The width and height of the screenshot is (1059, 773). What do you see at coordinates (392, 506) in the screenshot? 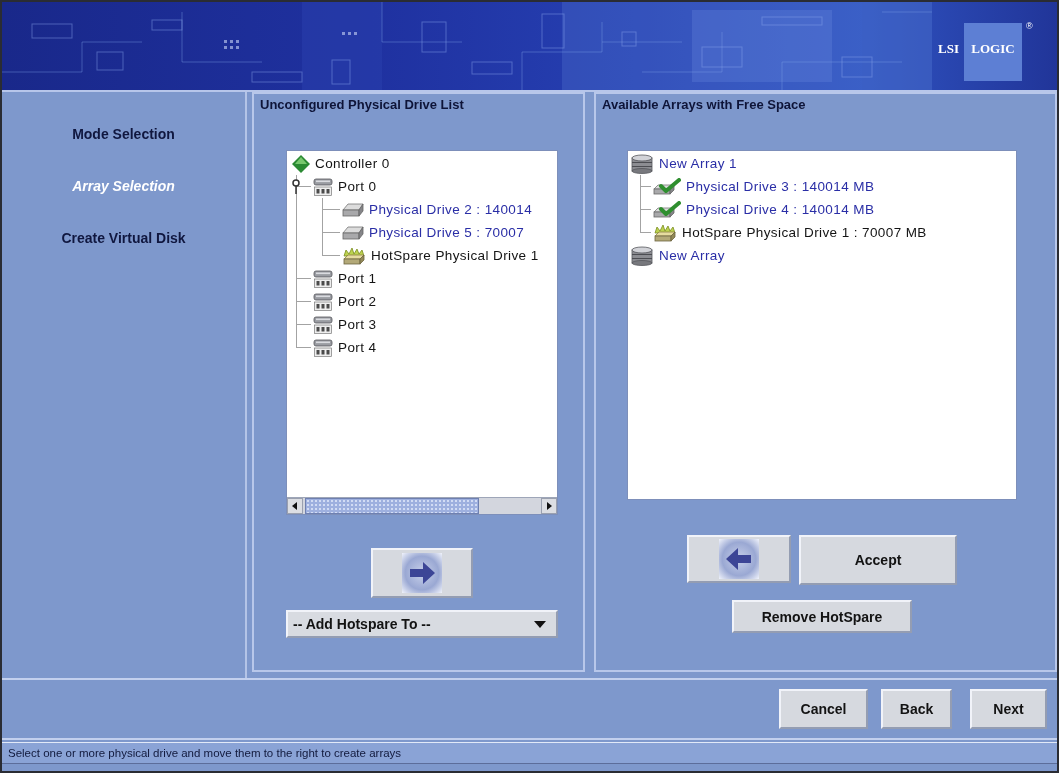
I see `scrollbar-thumb` at bounding box center [392, 506].